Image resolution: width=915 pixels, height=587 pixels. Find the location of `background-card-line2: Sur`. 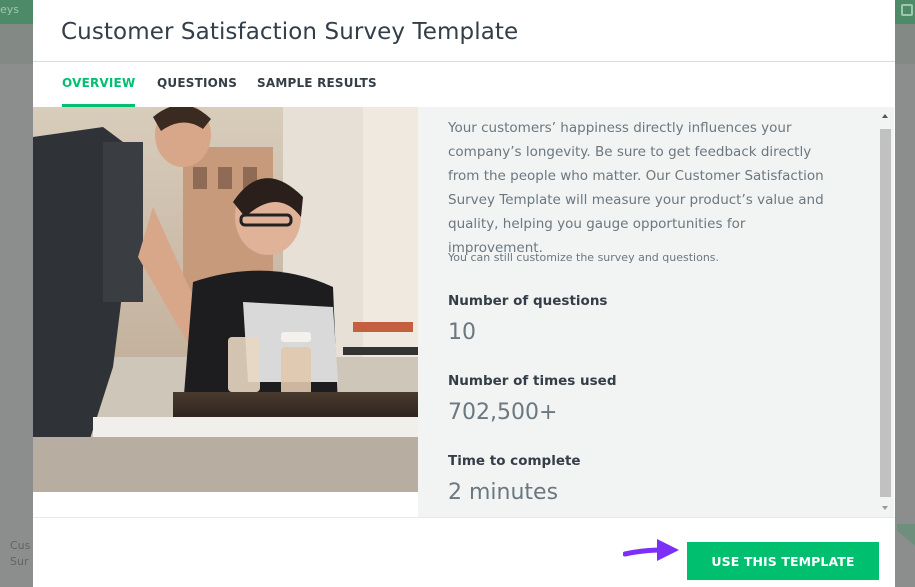

background-card-line2: Sur is located at coordinates (19, 561).